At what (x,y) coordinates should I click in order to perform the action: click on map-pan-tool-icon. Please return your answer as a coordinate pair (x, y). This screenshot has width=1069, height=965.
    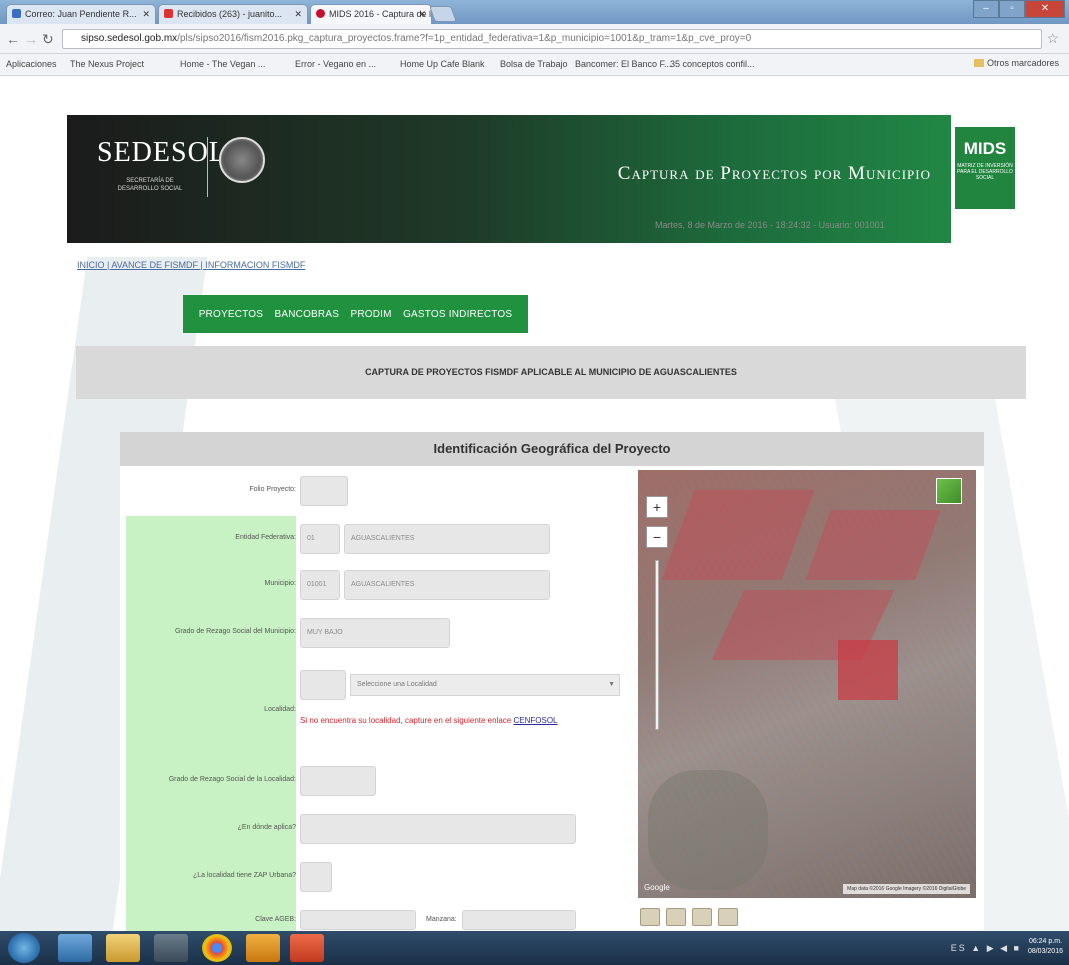
    Looking at the image, I should click on (650, 917).